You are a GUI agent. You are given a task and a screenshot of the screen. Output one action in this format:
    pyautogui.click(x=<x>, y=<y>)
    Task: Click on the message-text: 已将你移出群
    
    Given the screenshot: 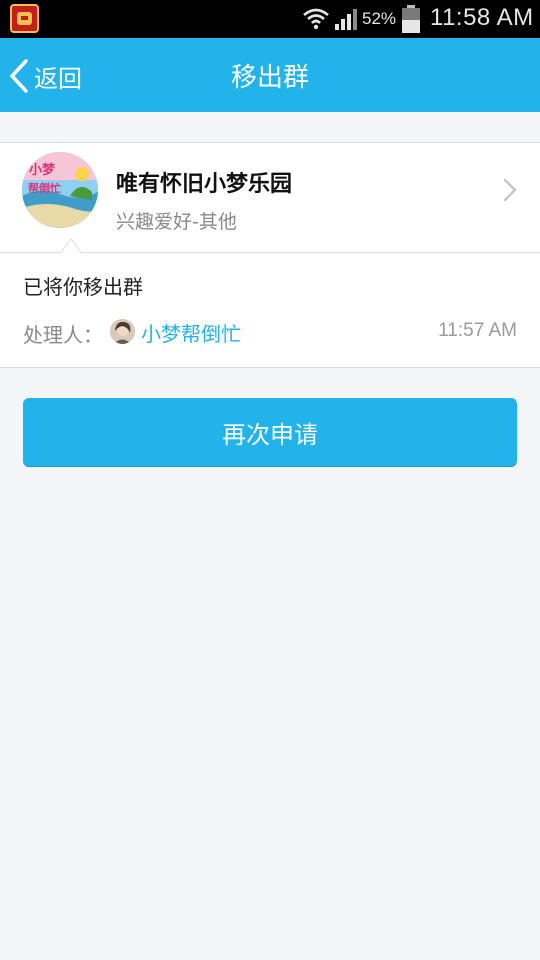 What is the action you would take?
    pyautogui.click(x=83, y=287)
    